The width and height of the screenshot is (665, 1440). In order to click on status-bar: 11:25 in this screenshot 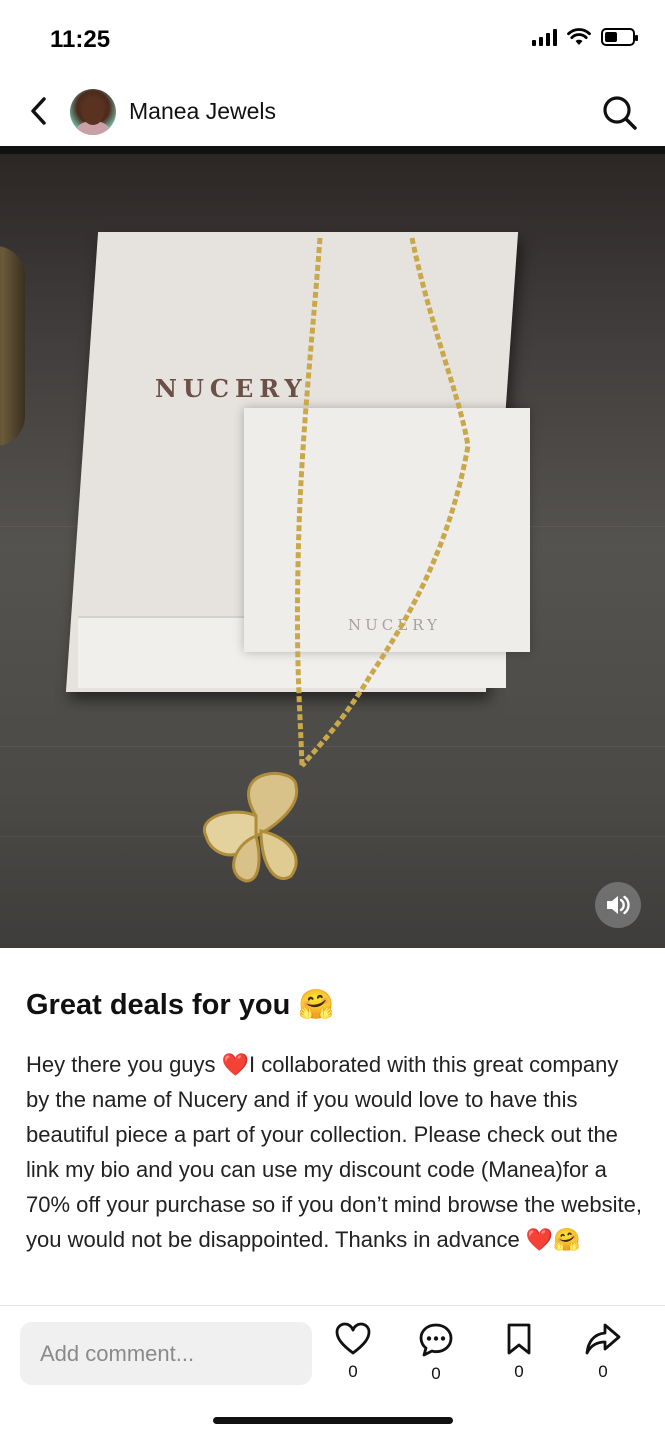, I will do `click(332, 40)`.